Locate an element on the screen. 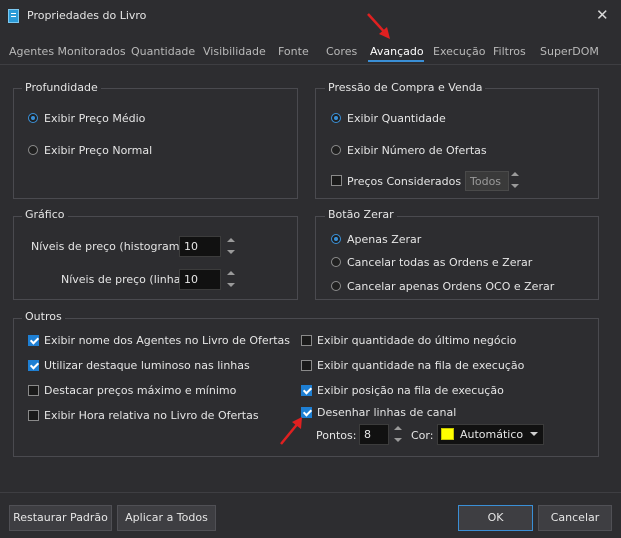 Image resolution: width=621 pixels, height=538 pixels. label-destaque-luminoso: Utilizar destaque luminoso nas linhas is located at coordinates (147, 365).